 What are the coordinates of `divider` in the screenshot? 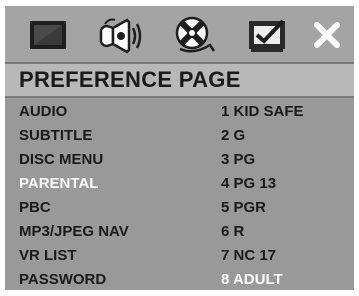 It's located at (179, 97).